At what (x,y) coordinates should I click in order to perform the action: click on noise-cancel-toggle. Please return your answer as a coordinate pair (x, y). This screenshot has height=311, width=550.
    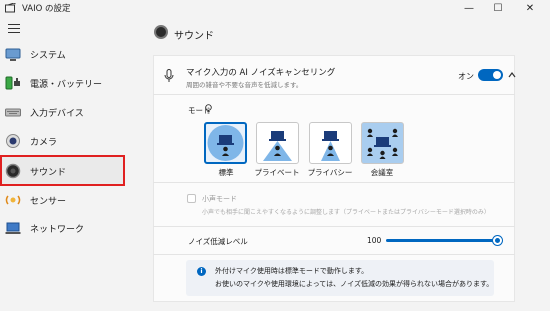
    Looking at the image, I should click on (490, 75).